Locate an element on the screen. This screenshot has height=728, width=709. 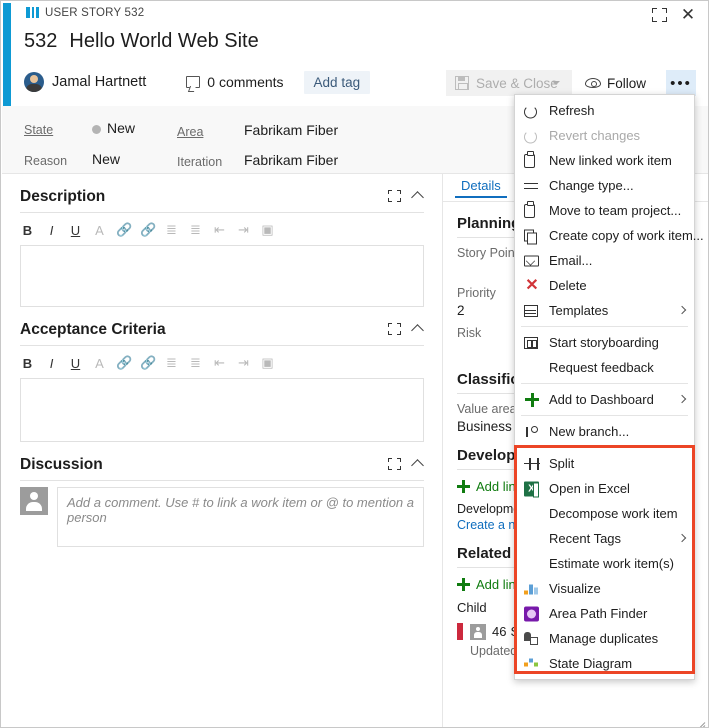
excel-icon: X is located at coordinates (531, 489).